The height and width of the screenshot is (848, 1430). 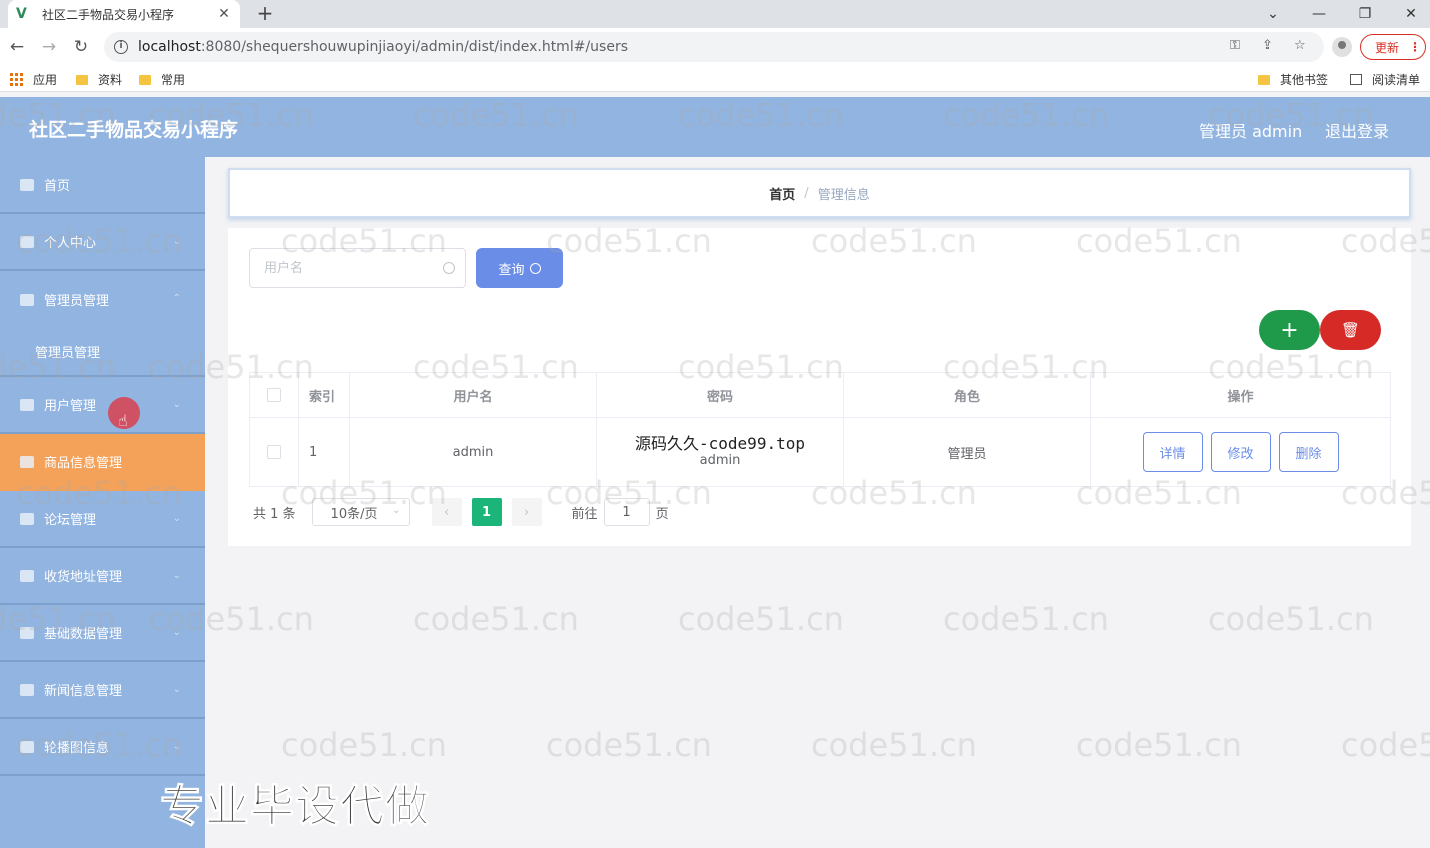 What do you see at coordinates (108, 14) in the screenshot?
I see `tab-title: 社区二手物品交易小程序` at bounding box center [108, 14].